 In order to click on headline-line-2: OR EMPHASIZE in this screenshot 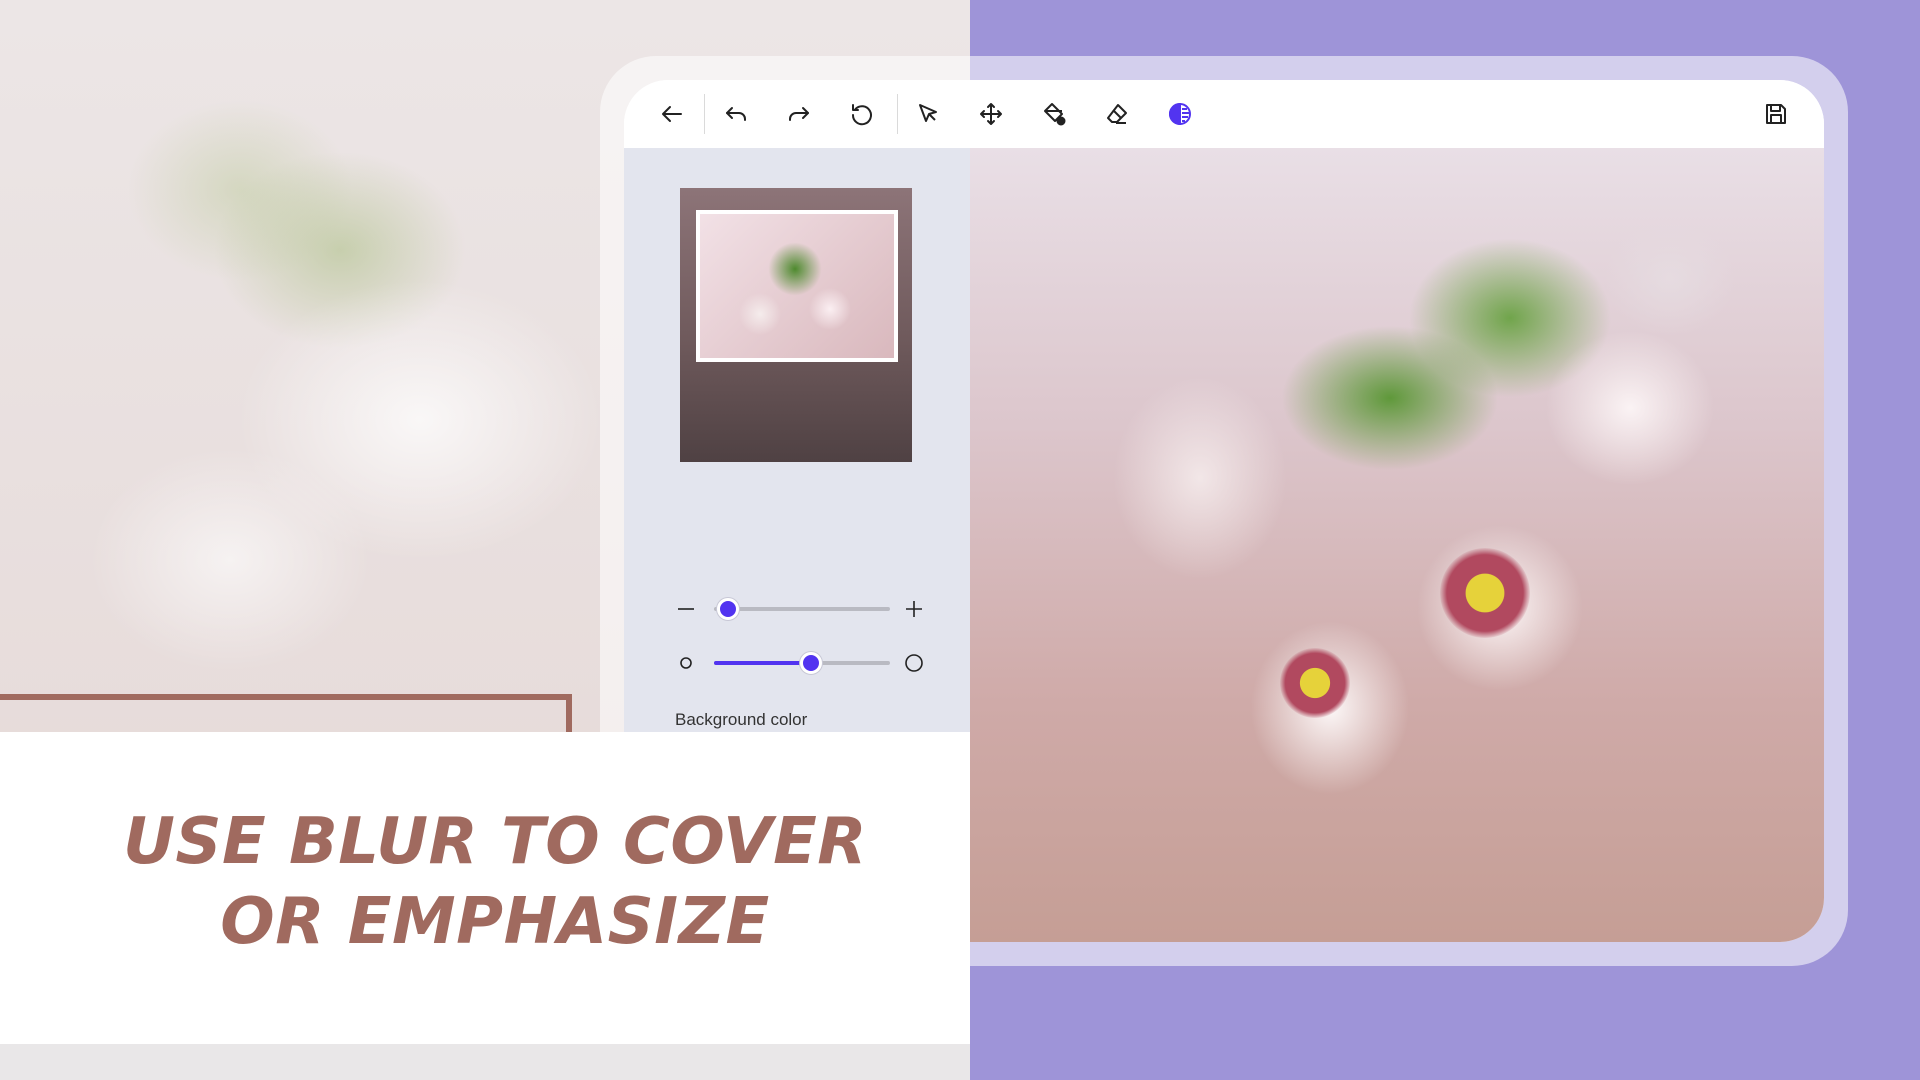, I will do `click(495, 922)`.